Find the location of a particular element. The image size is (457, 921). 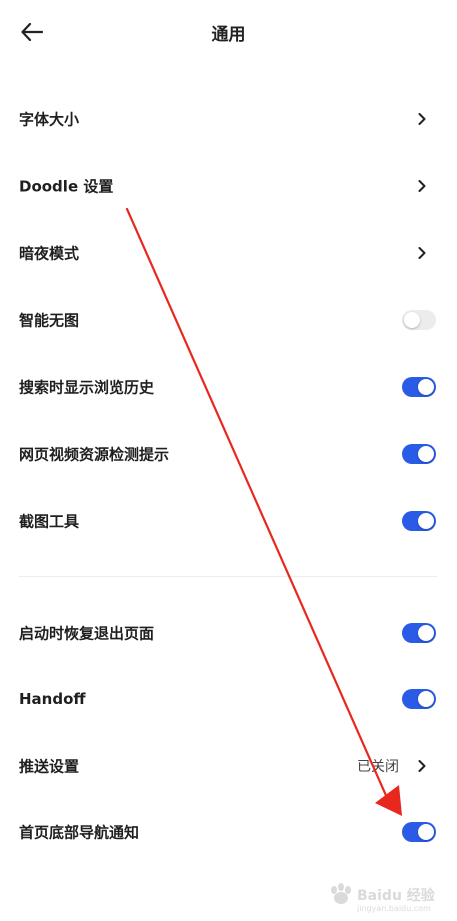

header: 通用 is located at coordinates (228, 33).